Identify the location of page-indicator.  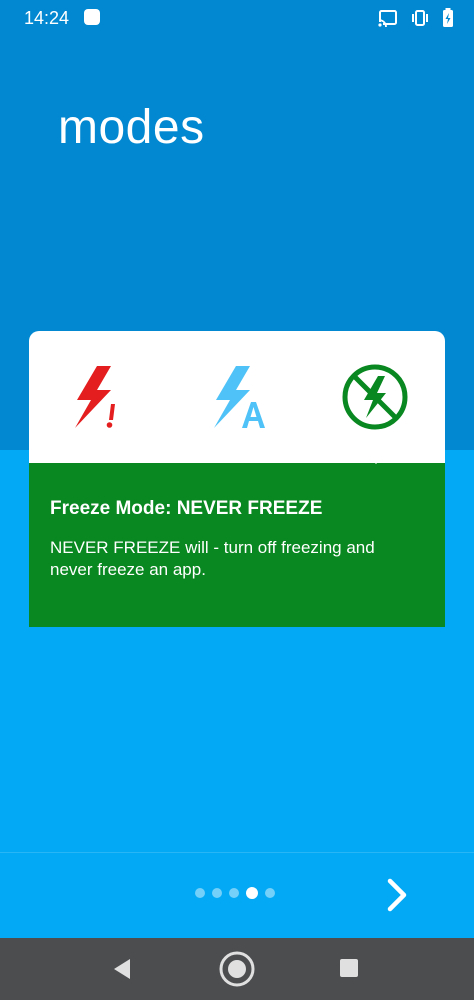
(235, 893).